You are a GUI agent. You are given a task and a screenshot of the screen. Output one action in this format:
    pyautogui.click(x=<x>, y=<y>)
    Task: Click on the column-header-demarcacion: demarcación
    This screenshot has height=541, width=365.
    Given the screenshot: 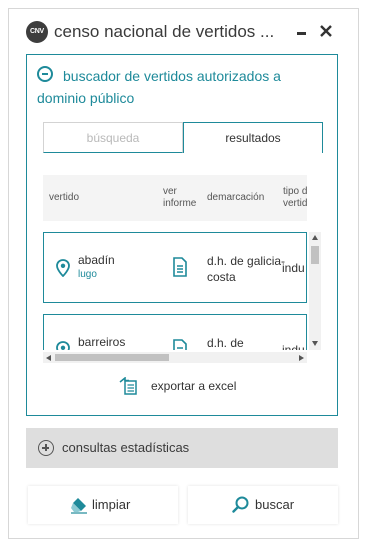 What is the action you would take?
    pyautogui.click(x=245, y=198)
    